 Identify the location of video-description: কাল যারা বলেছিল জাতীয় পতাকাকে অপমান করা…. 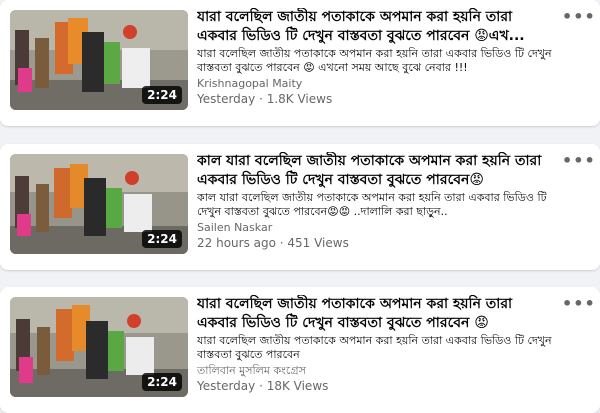
(372, 204).